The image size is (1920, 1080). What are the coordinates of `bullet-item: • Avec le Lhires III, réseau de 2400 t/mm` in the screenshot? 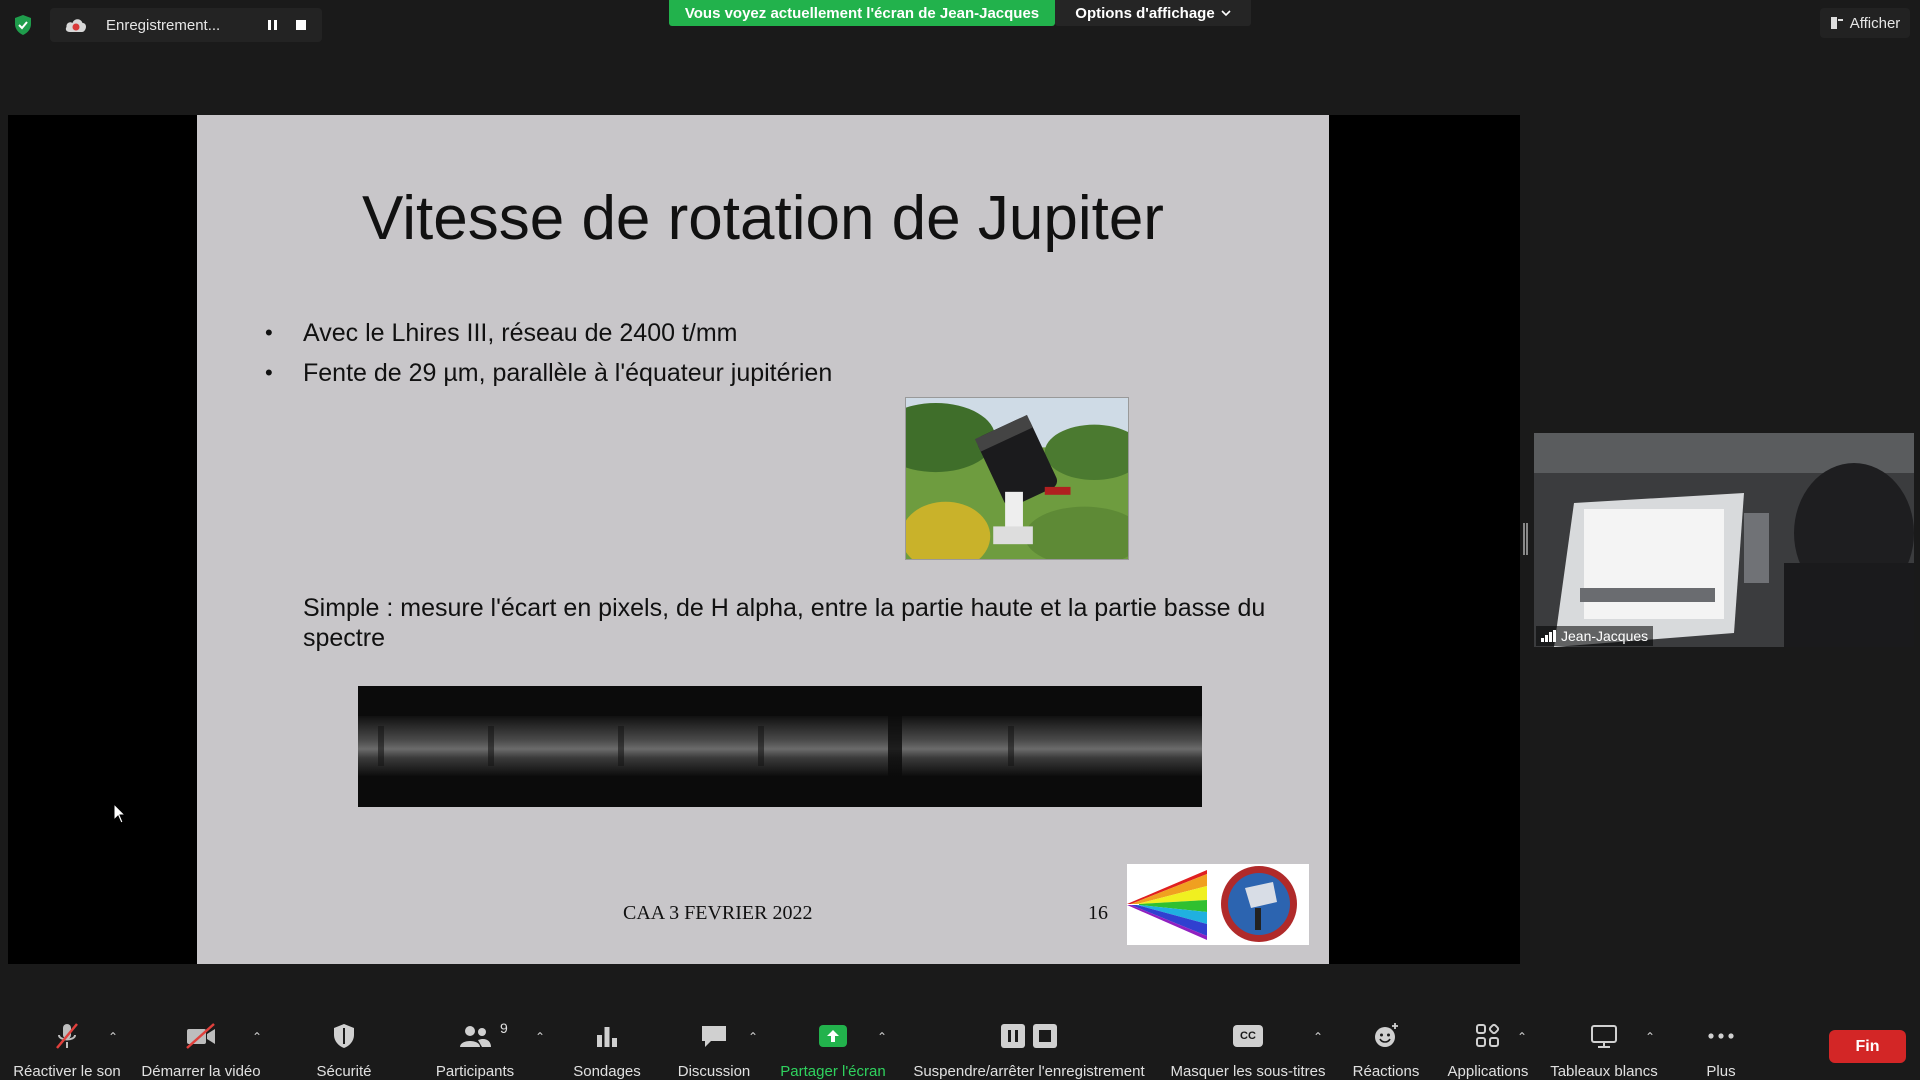 It's located at (501, 332).